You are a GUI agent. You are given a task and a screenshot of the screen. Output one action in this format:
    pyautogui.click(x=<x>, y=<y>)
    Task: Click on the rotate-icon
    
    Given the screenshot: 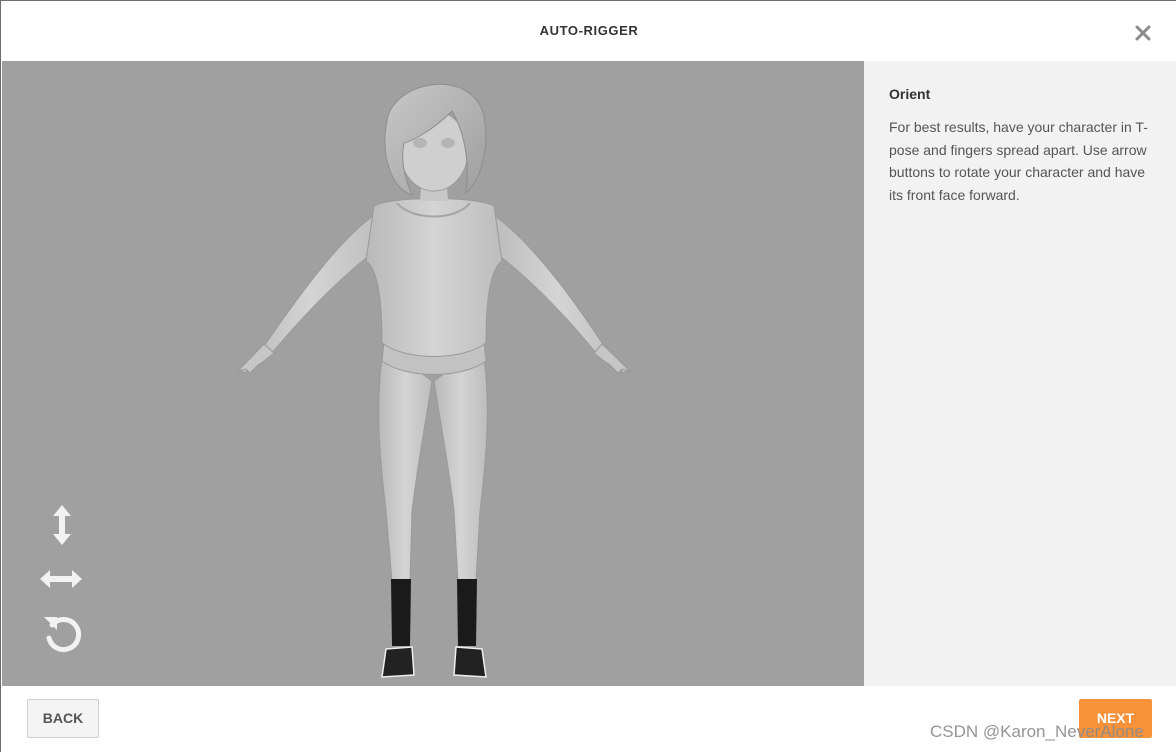 What is the action you would take?
    pyautogui.click(x=63, y=634)
    